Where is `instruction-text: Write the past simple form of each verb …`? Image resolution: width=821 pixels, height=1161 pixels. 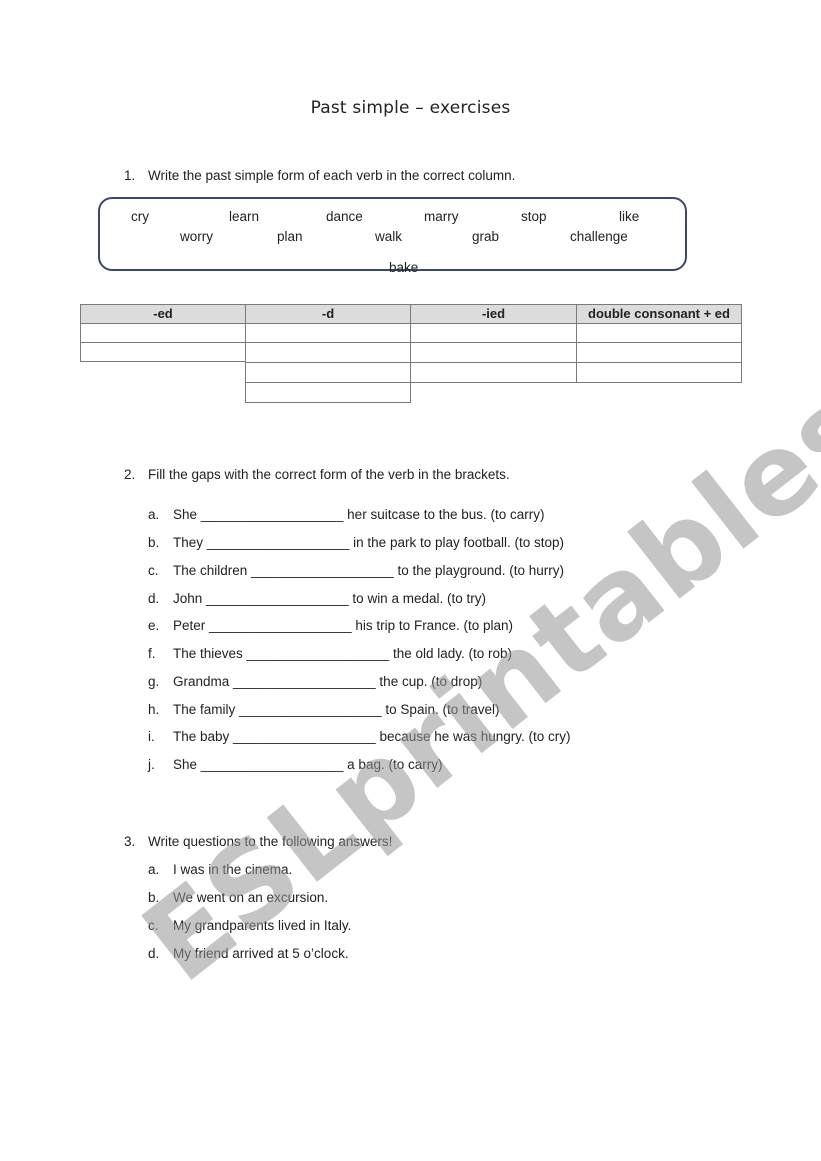
instruction-text: Write the past simple form of each verb … is located at coordinates (332, 175).